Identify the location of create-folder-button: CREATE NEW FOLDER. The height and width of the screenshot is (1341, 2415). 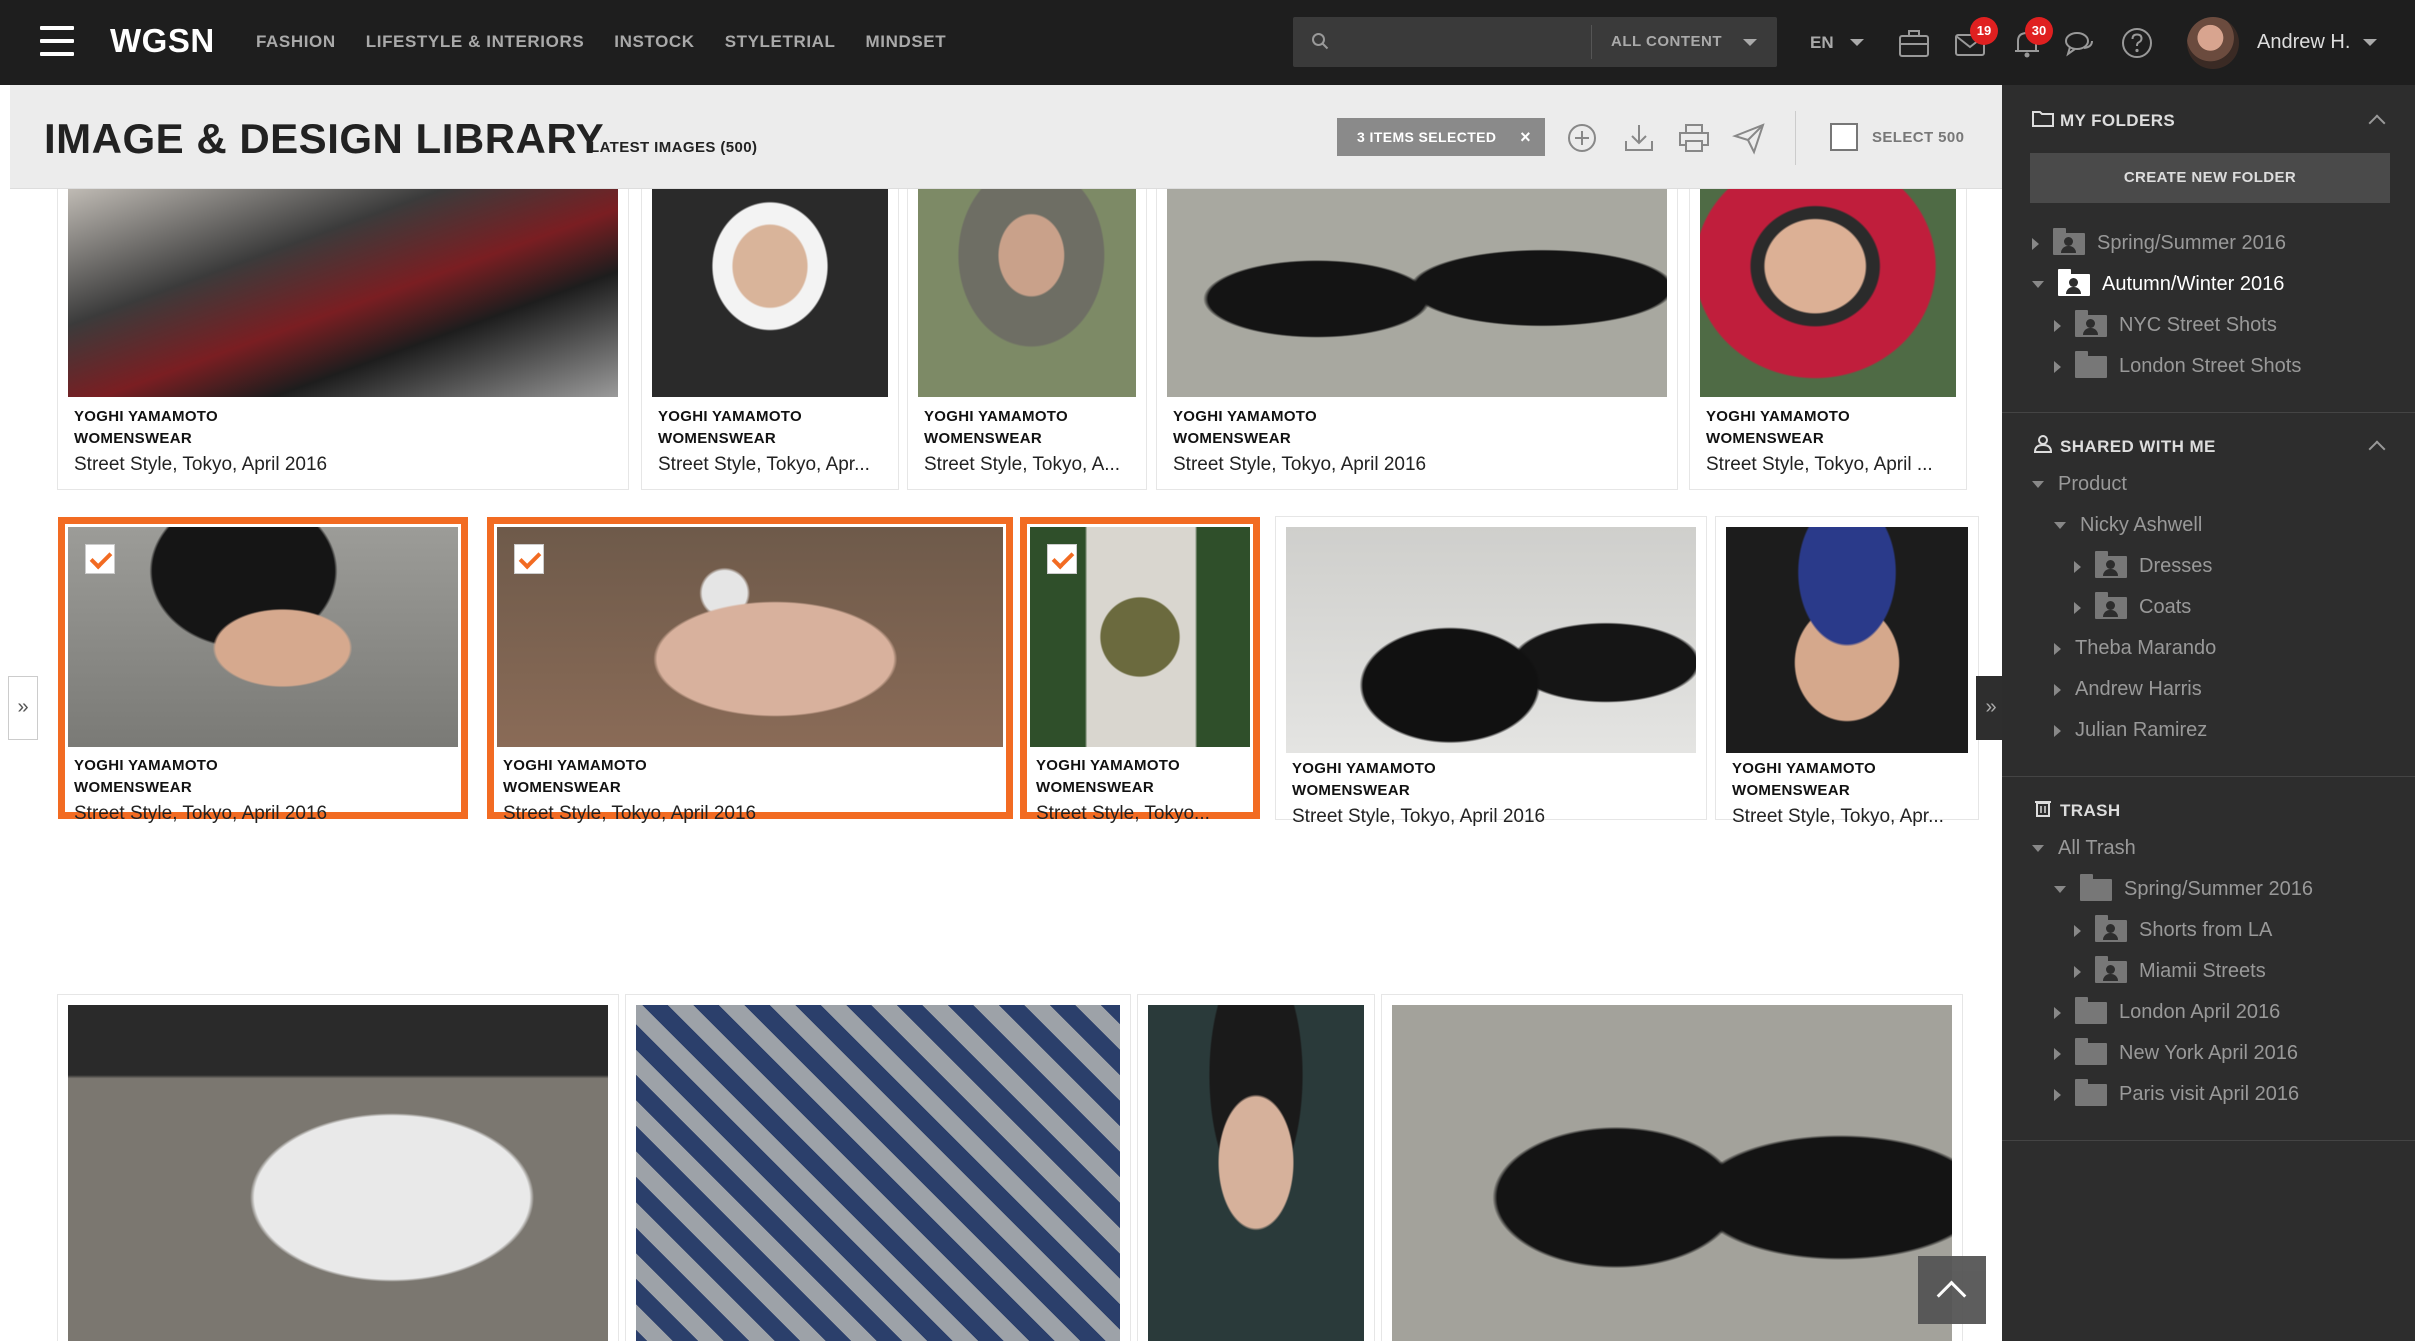
(2210, 178).